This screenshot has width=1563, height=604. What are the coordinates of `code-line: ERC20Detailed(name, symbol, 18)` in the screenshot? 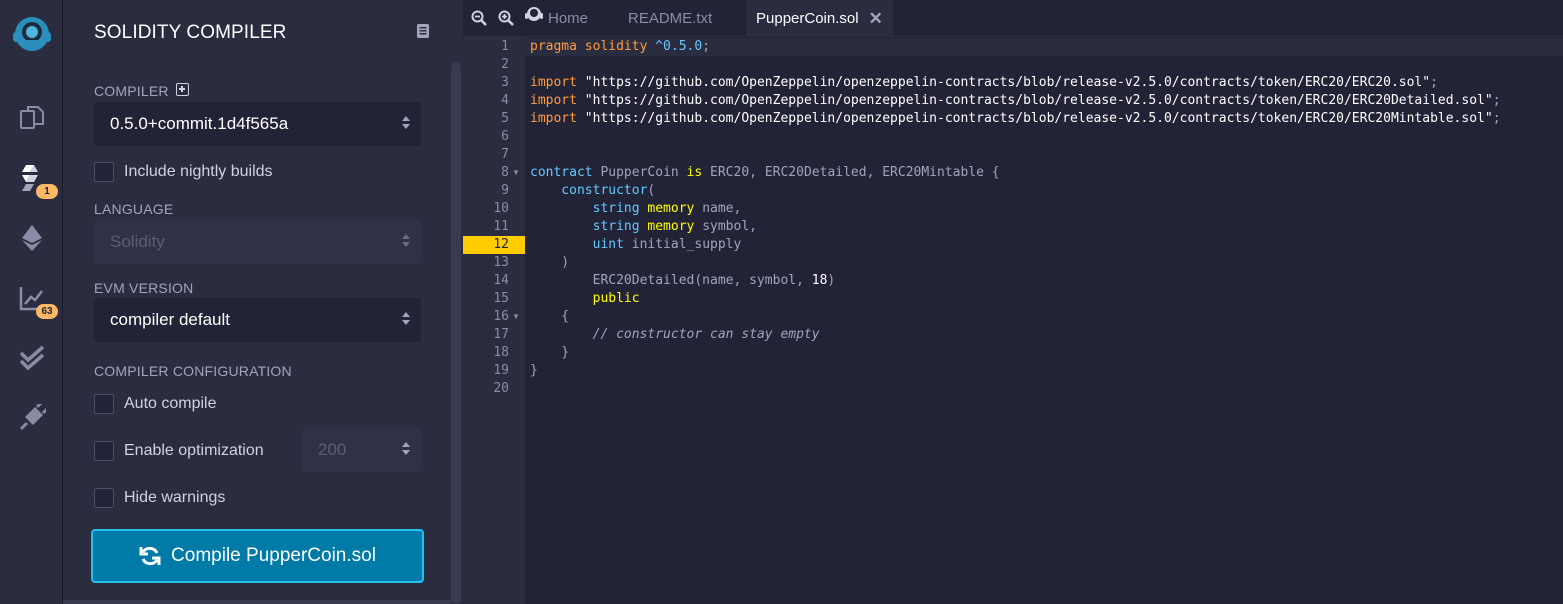 It's located at (1044, 281).